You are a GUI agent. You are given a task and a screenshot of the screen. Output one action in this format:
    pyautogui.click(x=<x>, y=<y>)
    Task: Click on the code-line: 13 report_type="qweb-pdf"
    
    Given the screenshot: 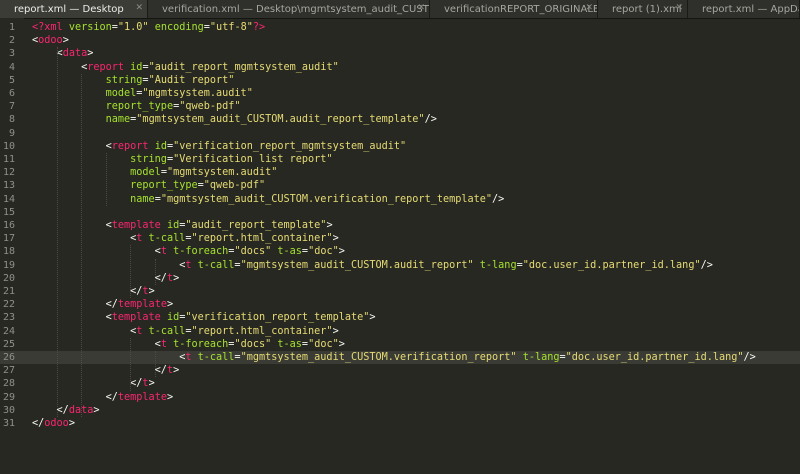 What is the action you would take?
    pyautogui.click(x=400, y=185)
    